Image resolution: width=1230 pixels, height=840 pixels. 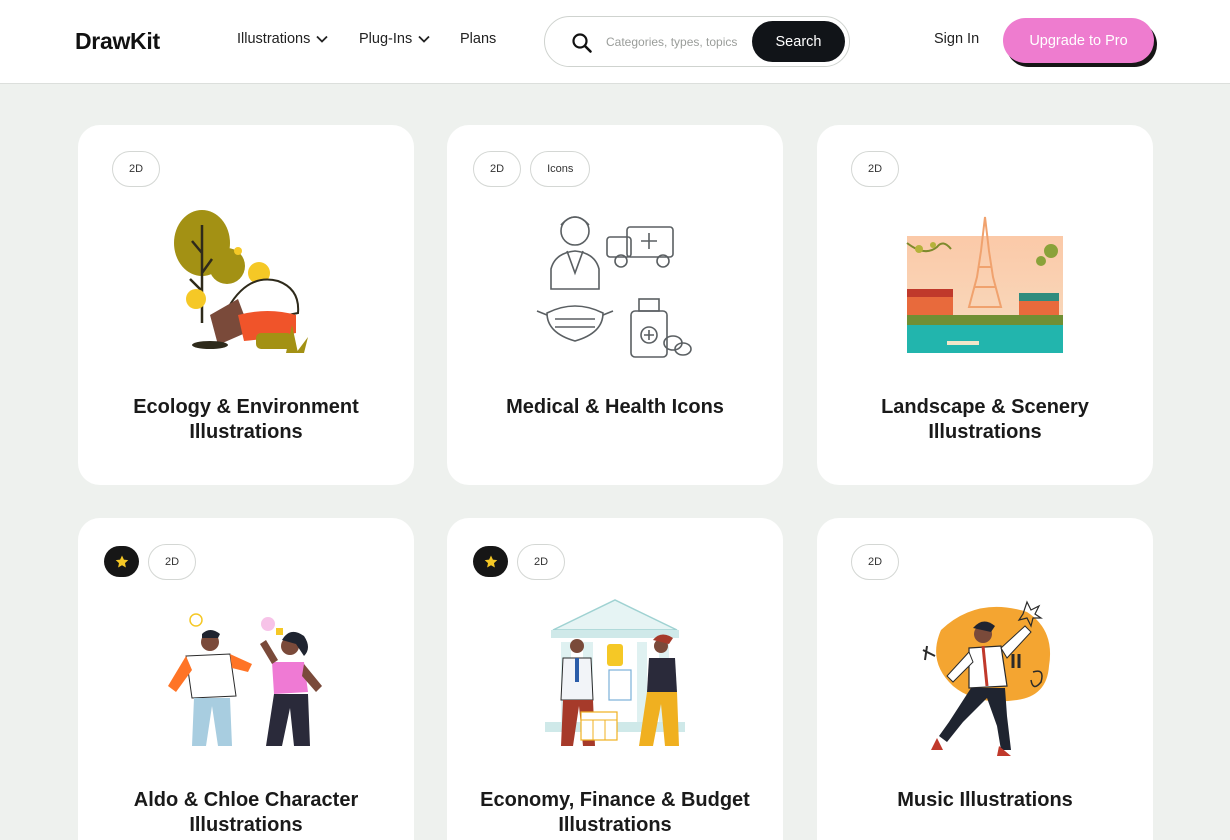 I want to click on card-title: Landscape & Scenery Illustrations, so click(x=985, y=419).